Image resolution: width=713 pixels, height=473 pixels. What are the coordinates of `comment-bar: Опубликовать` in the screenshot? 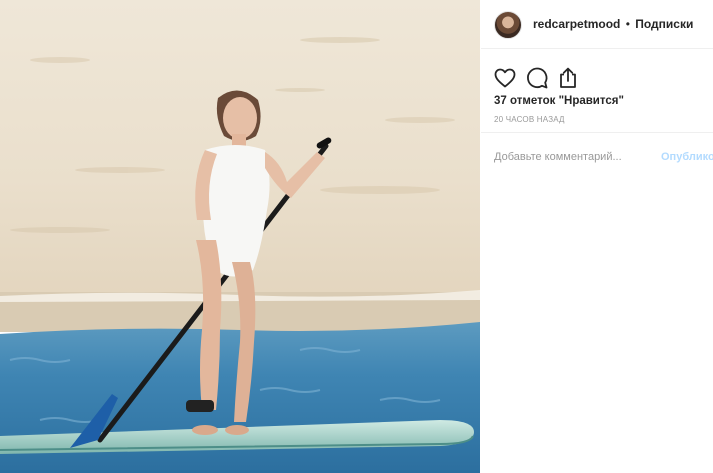 It's located at (597, 156).